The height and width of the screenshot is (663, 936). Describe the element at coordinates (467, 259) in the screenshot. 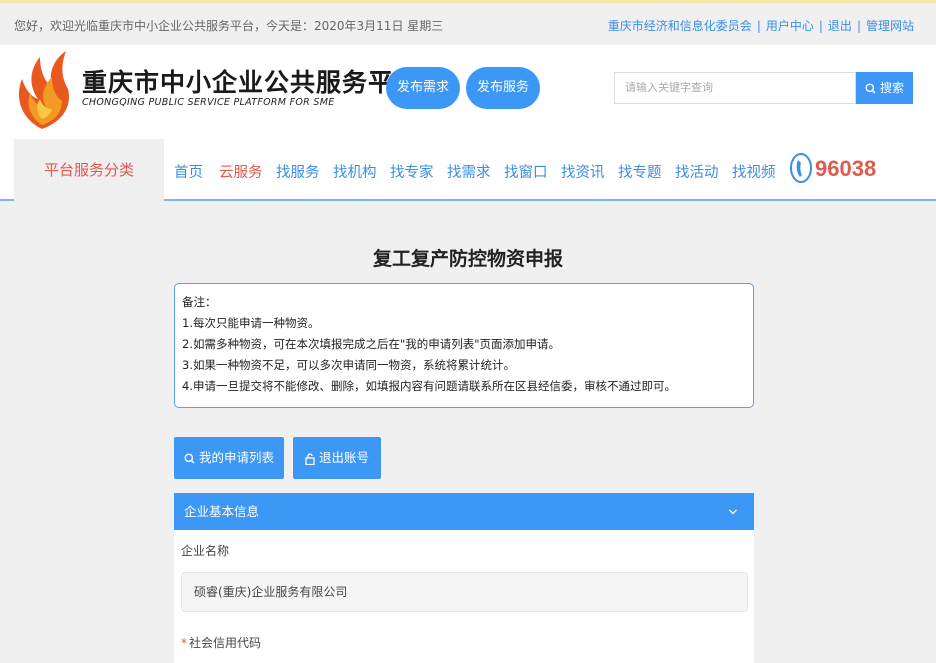

I see `page-title: 复工复产防控物资申报` at that location.